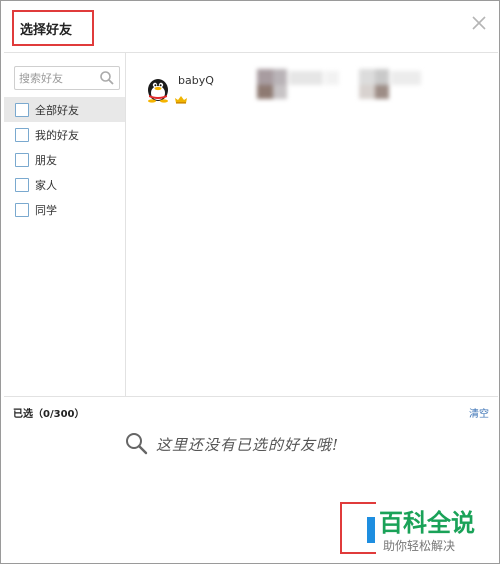 The image size is (500, 564). I want to click on vip-crown-icon, so click(181, 96).